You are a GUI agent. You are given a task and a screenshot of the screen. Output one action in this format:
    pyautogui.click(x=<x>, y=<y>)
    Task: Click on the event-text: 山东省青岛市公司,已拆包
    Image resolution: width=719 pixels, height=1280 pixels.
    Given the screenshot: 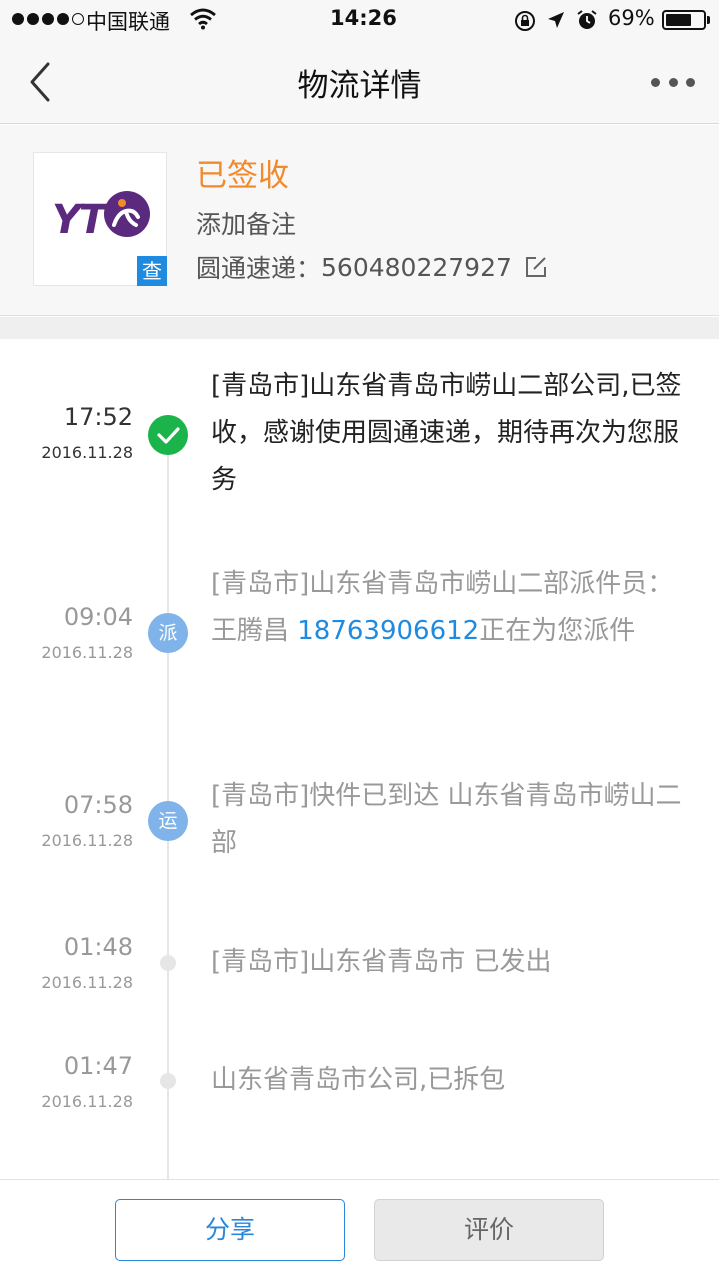 What is the action you would take?
    pyautogui.click(x=358, y=1080)
    